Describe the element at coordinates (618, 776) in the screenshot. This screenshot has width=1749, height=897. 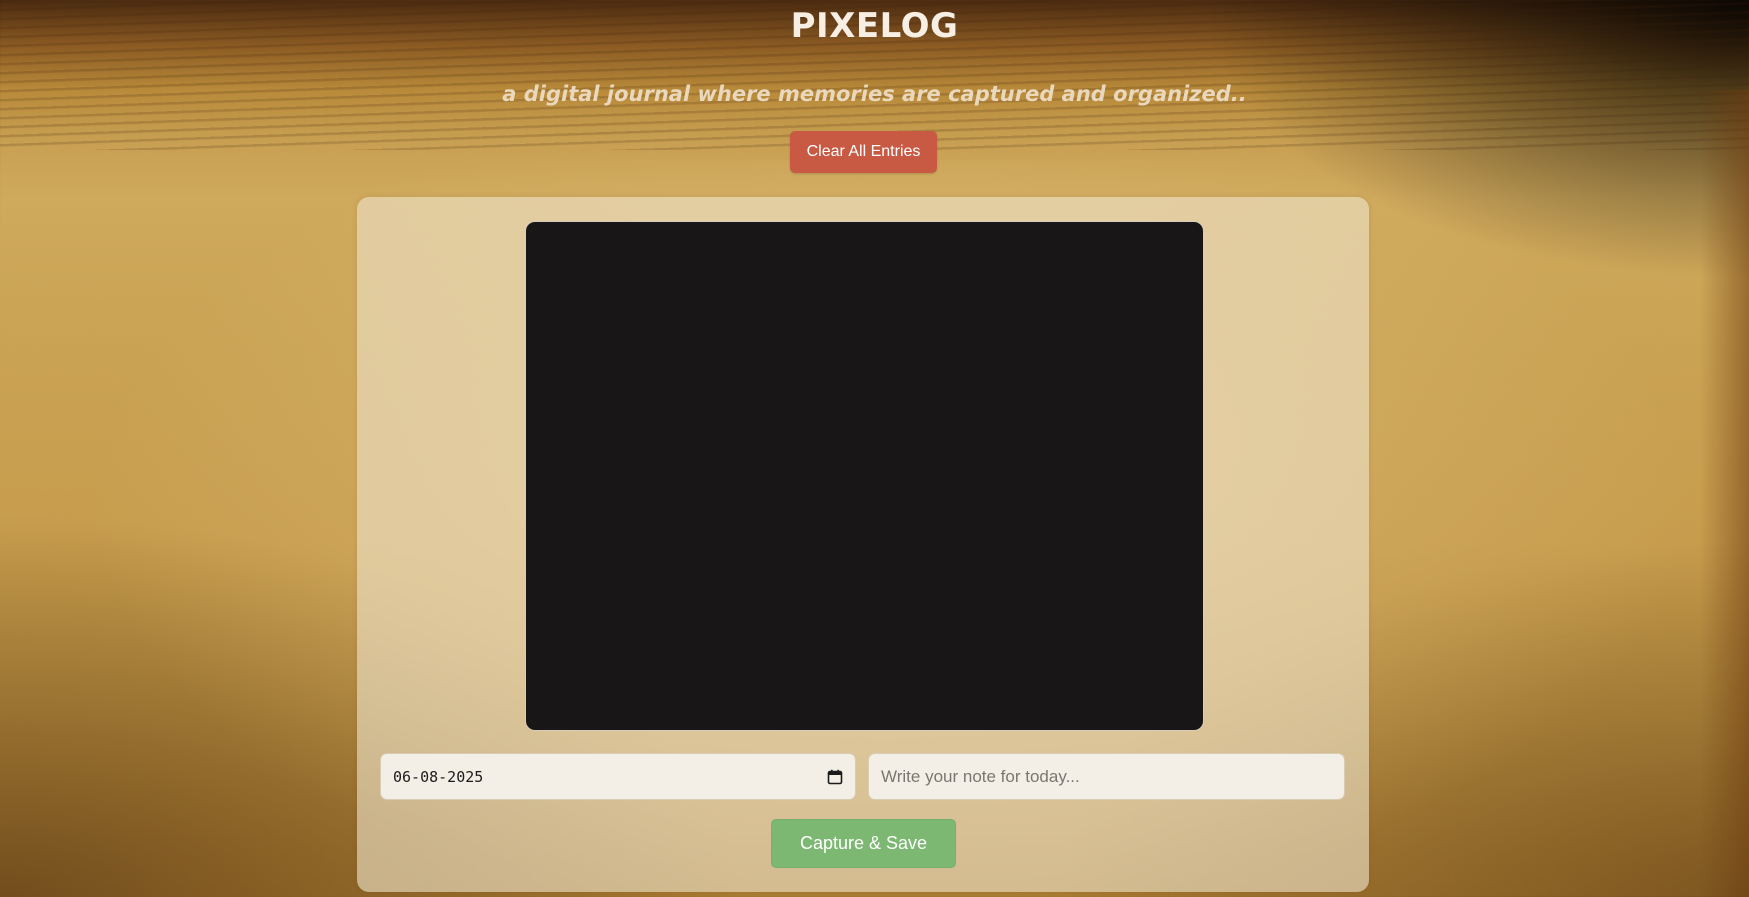
I see `date-input: 06-08-2025` at that location.